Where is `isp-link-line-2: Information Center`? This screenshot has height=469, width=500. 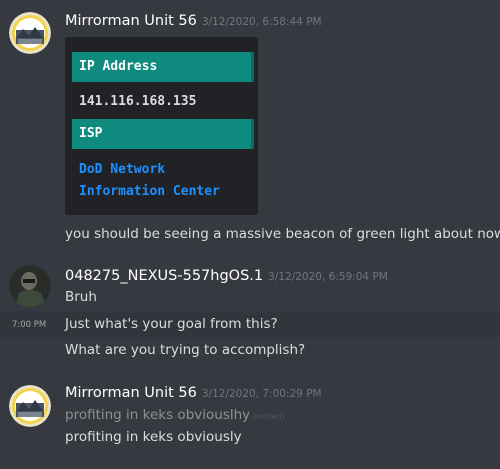
isp-link-line-2: Information Center is located at coordinates (149, 192).